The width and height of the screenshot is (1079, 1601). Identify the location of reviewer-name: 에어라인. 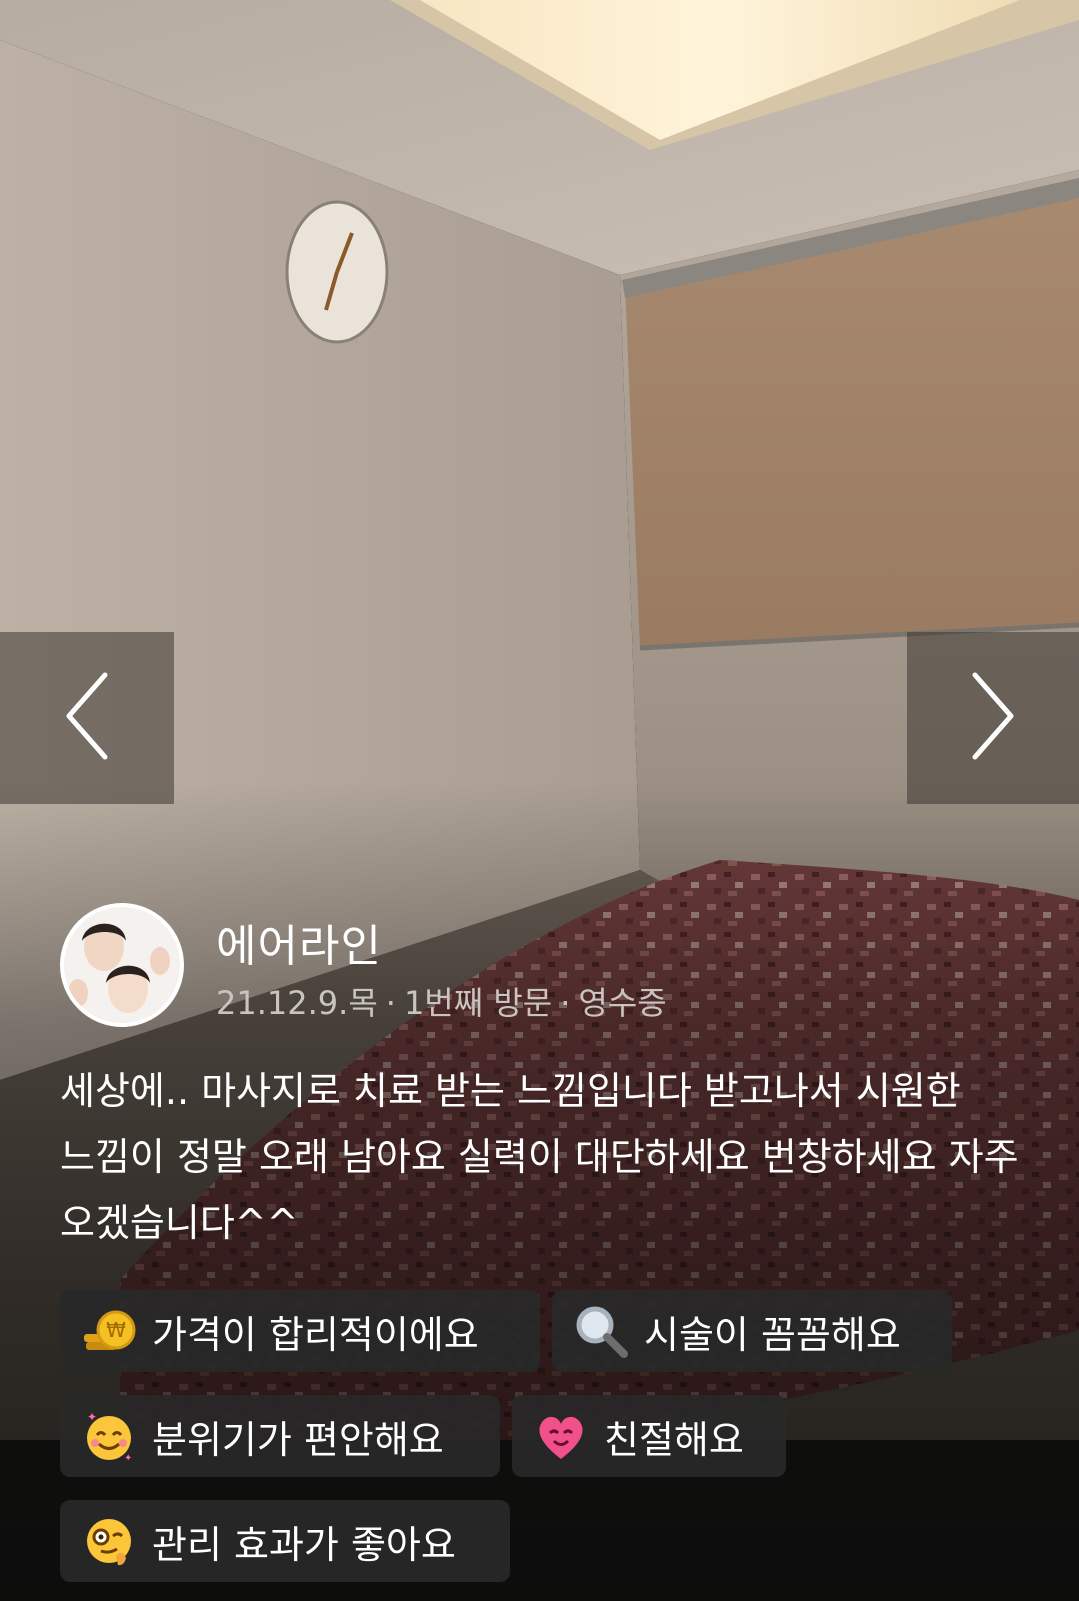
(299, 942).